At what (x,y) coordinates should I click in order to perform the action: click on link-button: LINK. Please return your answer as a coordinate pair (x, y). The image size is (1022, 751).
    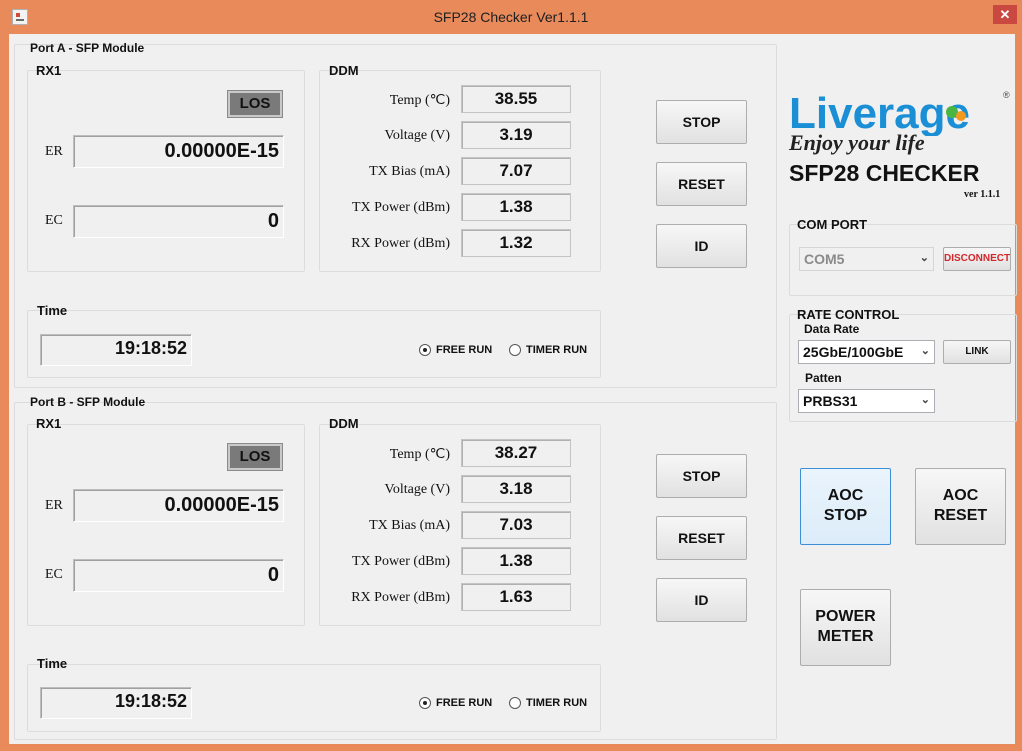
    Looking at the image, I should click on (977, 352).